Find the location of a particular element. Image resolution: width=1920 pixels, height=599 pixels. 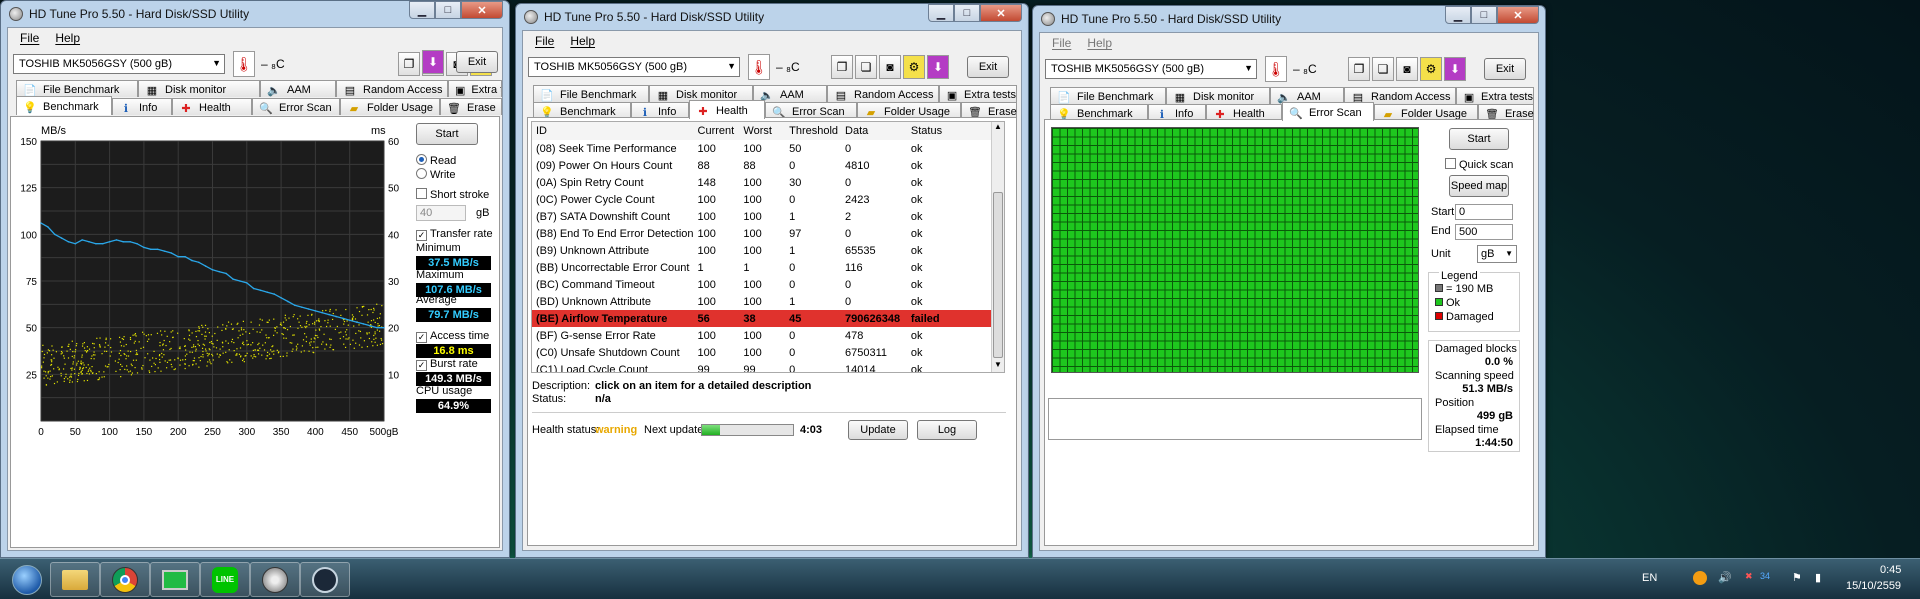

scroll-down-icon: ▼ is located at coordinates (998, 366).